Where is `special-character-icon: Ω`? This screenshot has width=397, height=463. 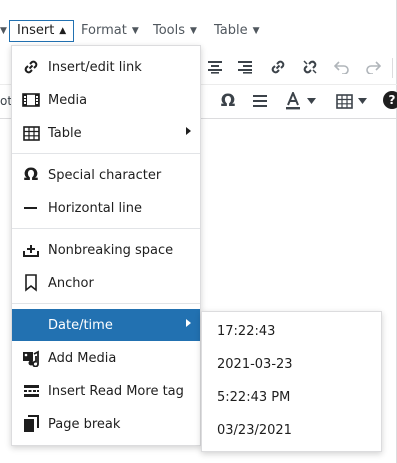 special-character-icon: Ω is located at coordinates (228, 101).